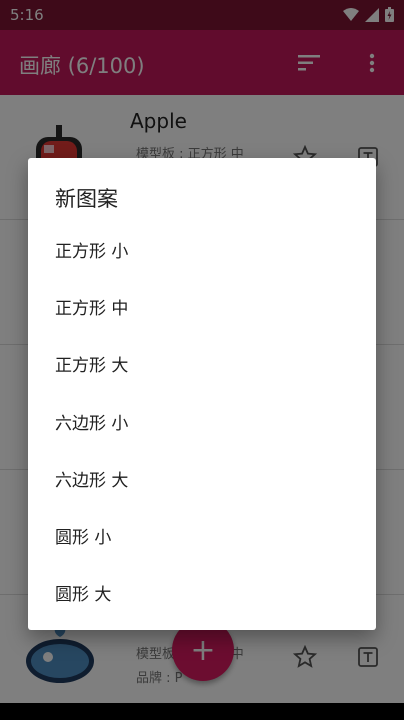 The height and width of the screenshot is (720, 404). Describe the element at coordinates (202, 592) in the screenshot. I see `option-circle-large: 圆形 大` at that location.